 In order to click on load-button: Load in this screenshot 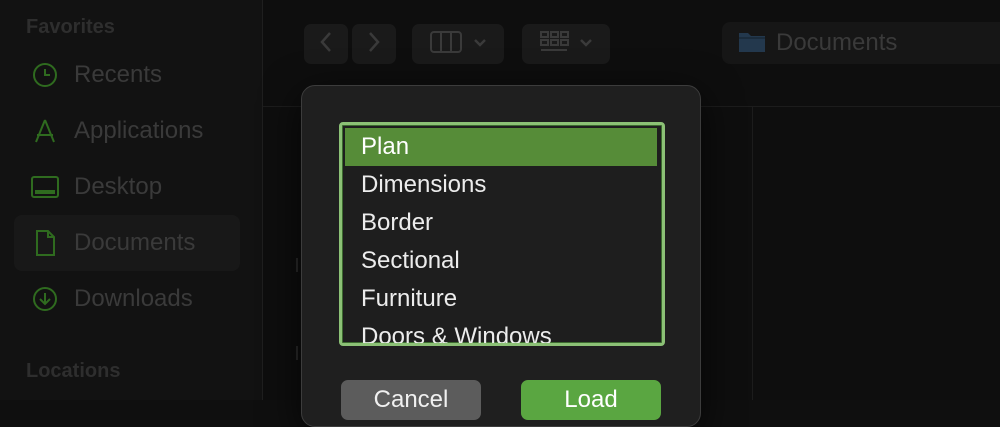, I will do `click(591, 400)`.